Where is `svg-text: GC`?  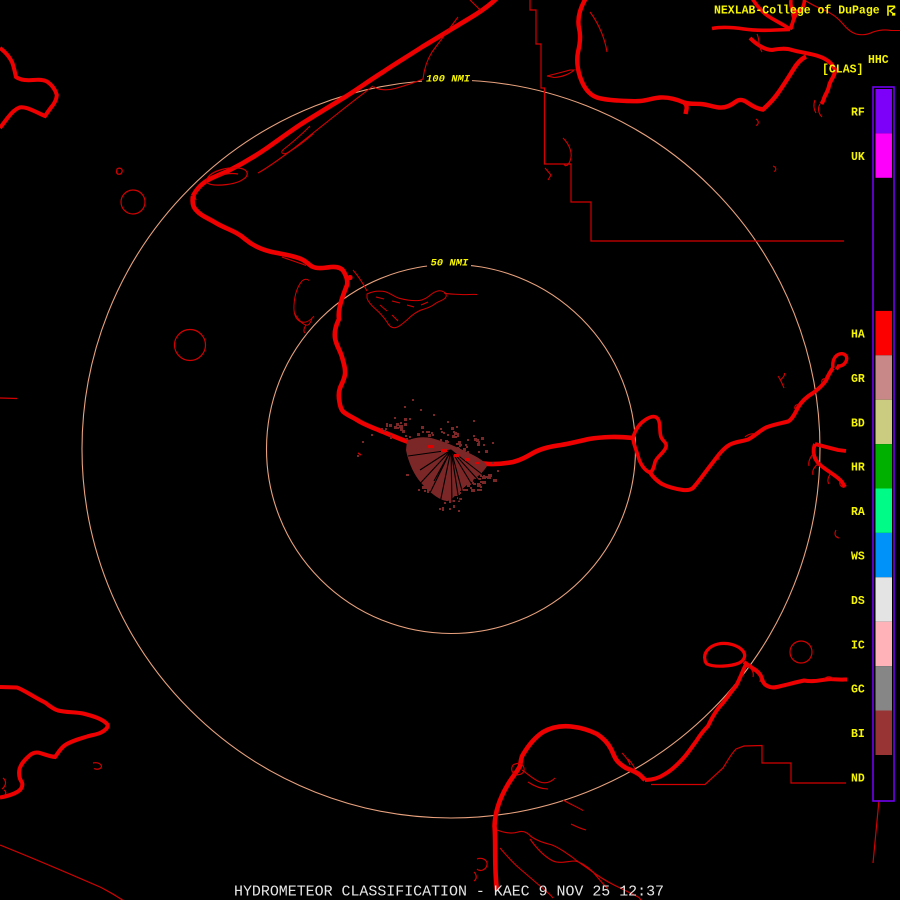
svg-text: GC is located at coordinates (858, 690).